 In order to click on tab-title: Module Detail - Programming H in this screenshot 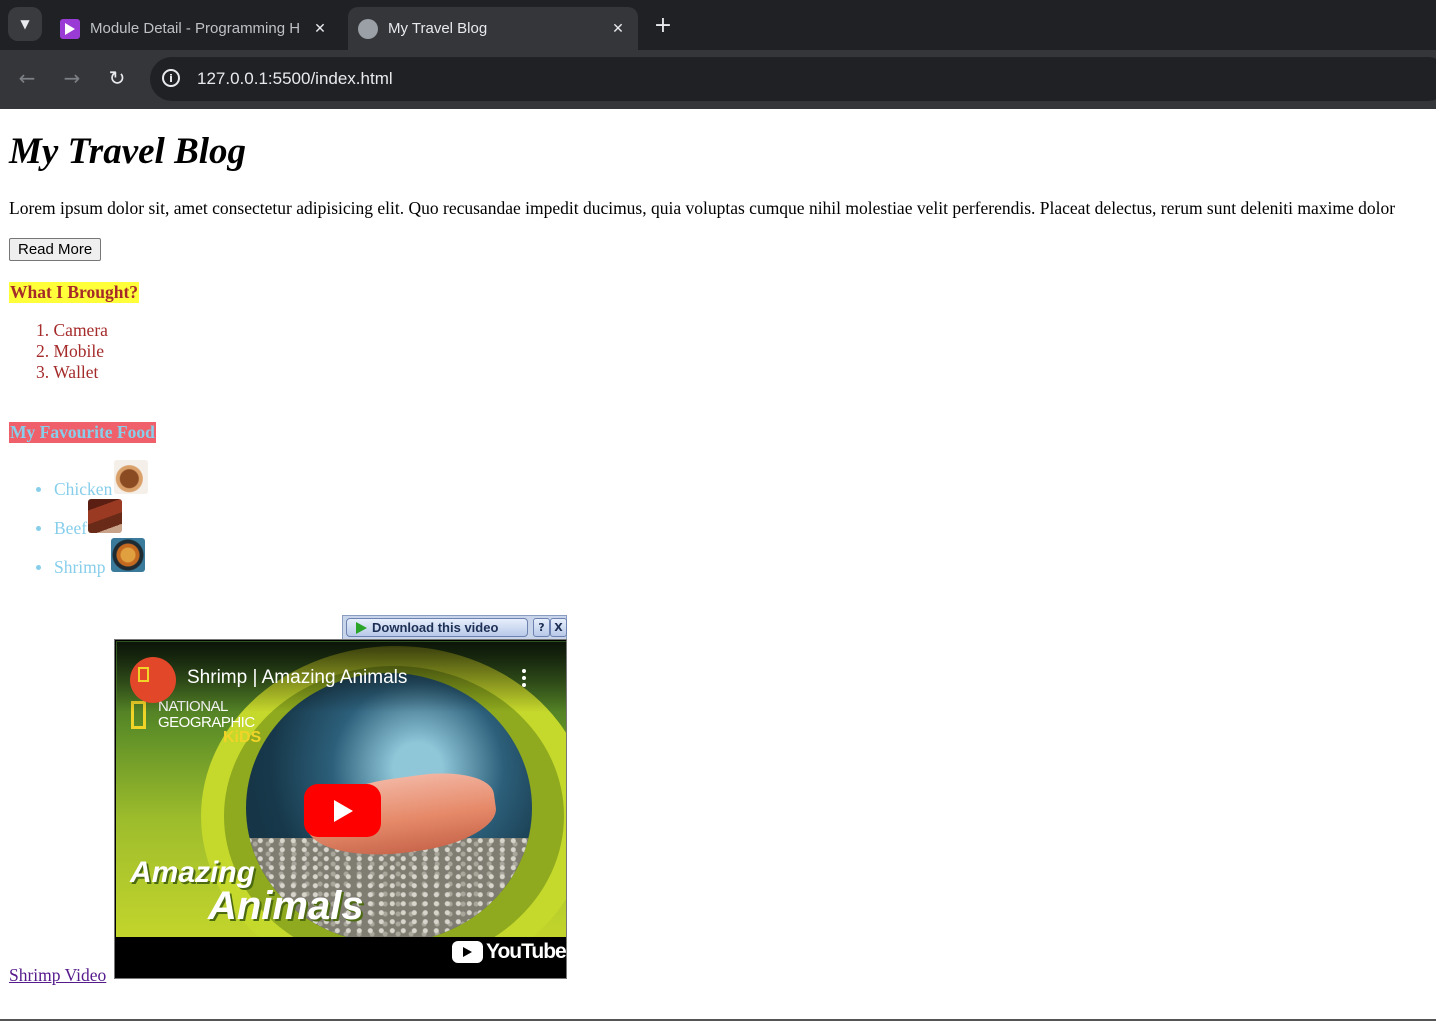, I will do `click(195, 28)`.